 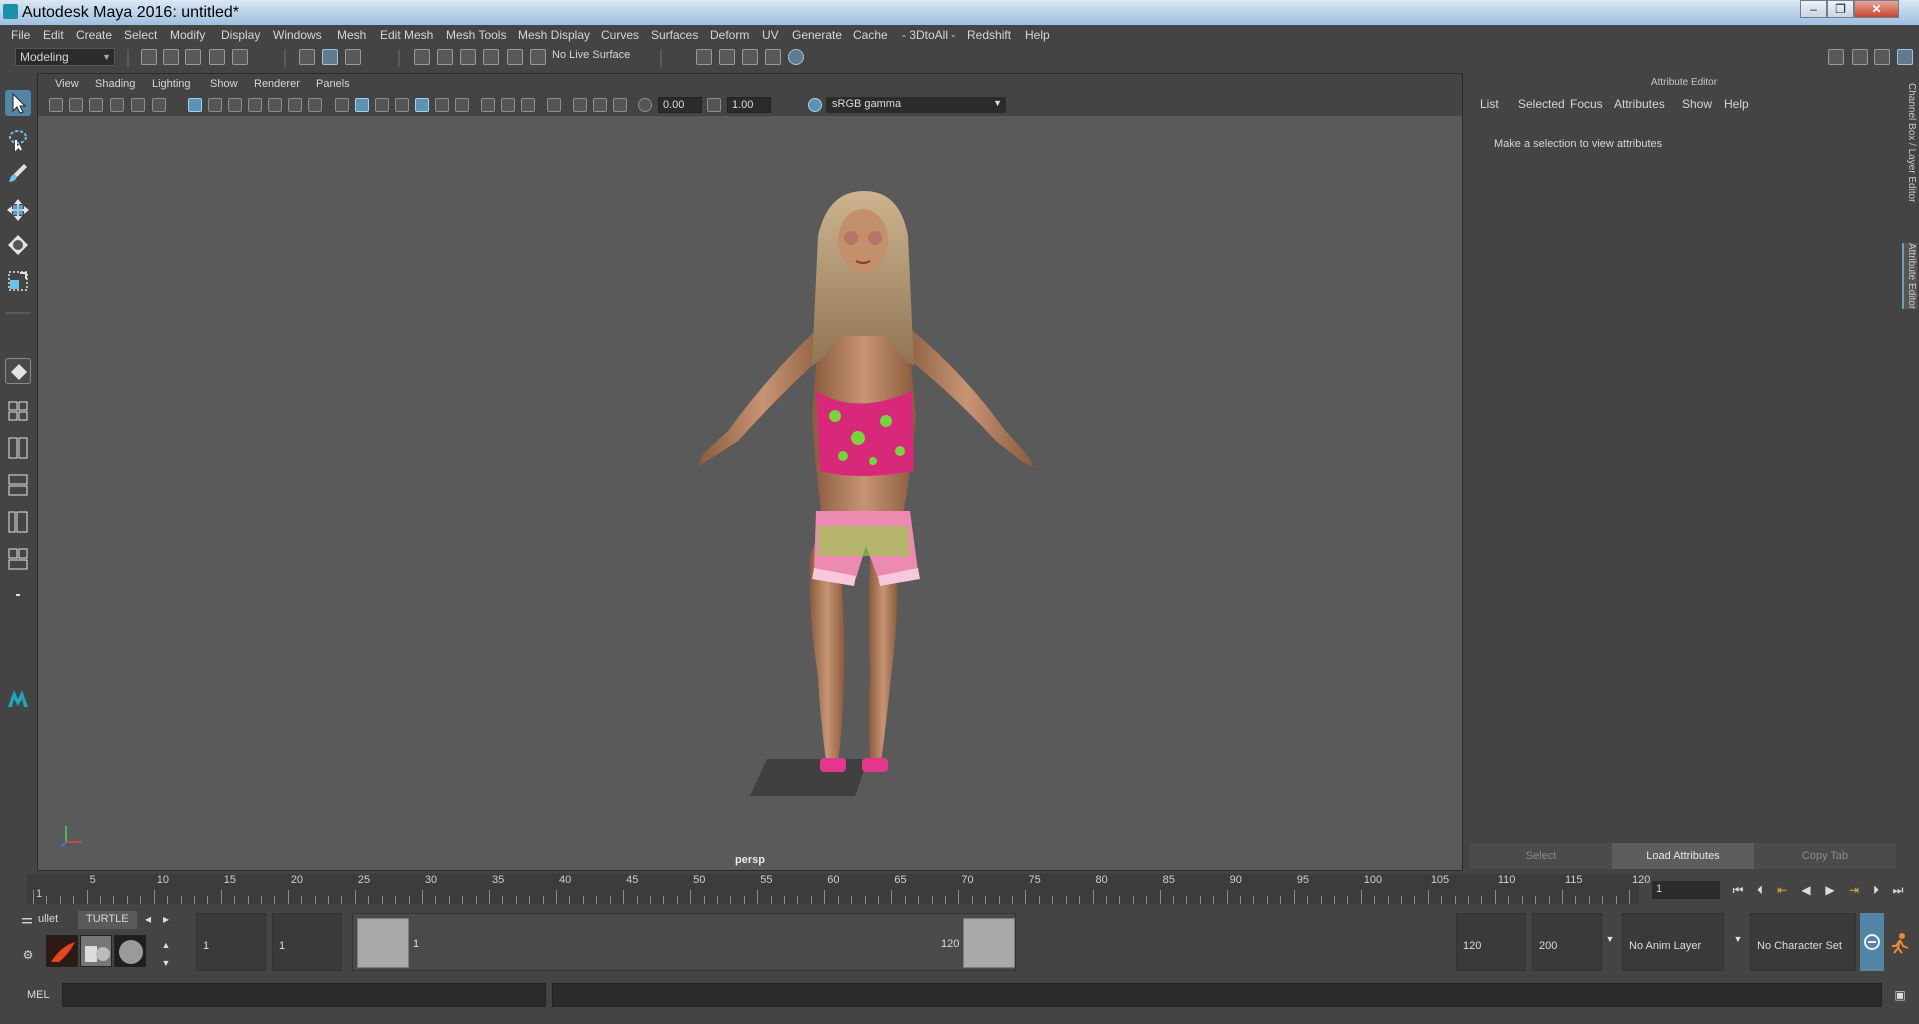 What do you see at coordinates (48, 920) in the screenshot?
I see `shelf-tab-bullet: ullet` at bounding box center [48, 920].